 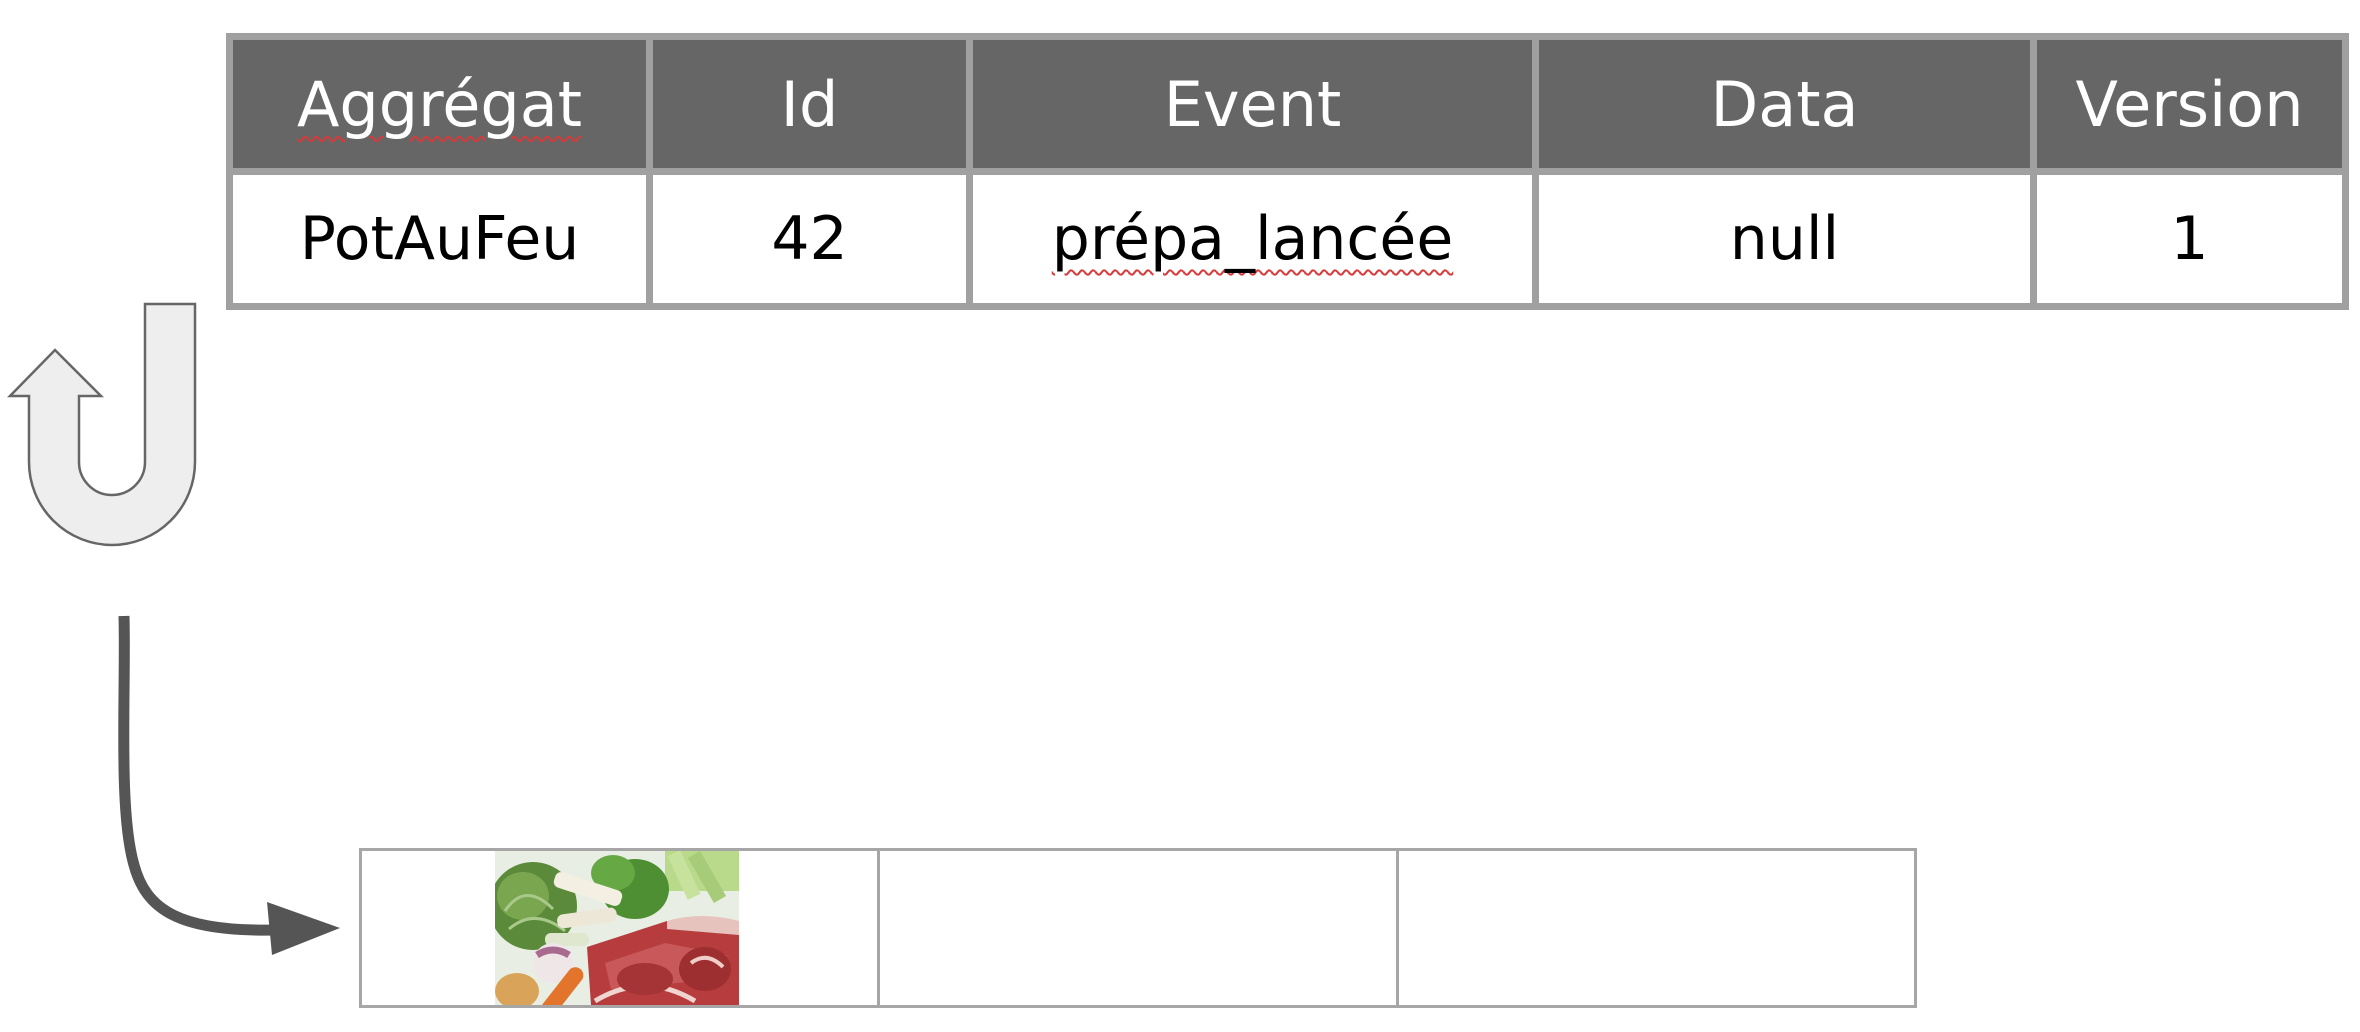 What do you see at coordinates (1252, 104) in the screenshot?
I see `header-event: Event` at bounding box center [1252, 104].